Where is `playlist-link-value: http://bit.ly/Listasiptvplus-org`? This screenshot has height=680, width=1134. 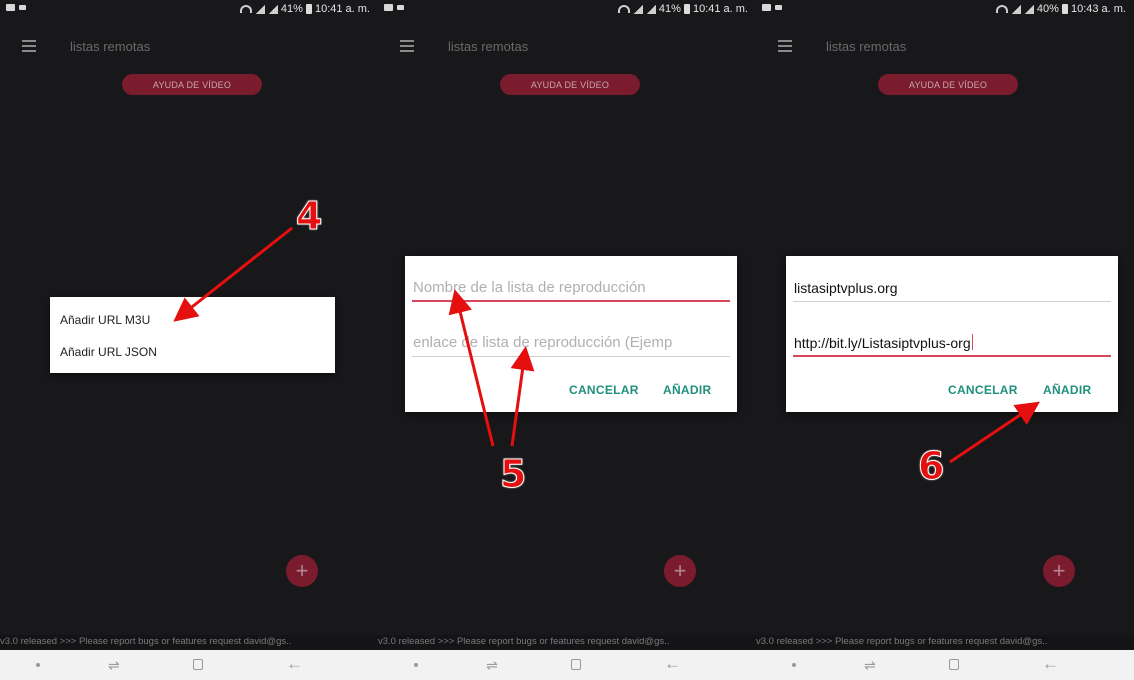 playlist-link-value: http://bit.ly/Listasiptvplus-org is located at coordinates (882, 343).